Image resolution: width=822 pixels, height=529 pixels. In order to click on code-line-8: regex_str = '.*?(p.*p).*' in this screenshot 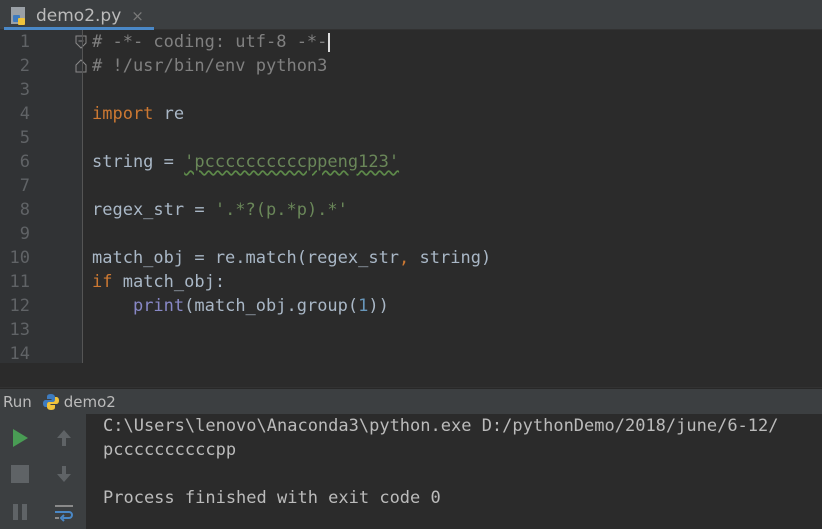, I will do `click(220, 210)`.